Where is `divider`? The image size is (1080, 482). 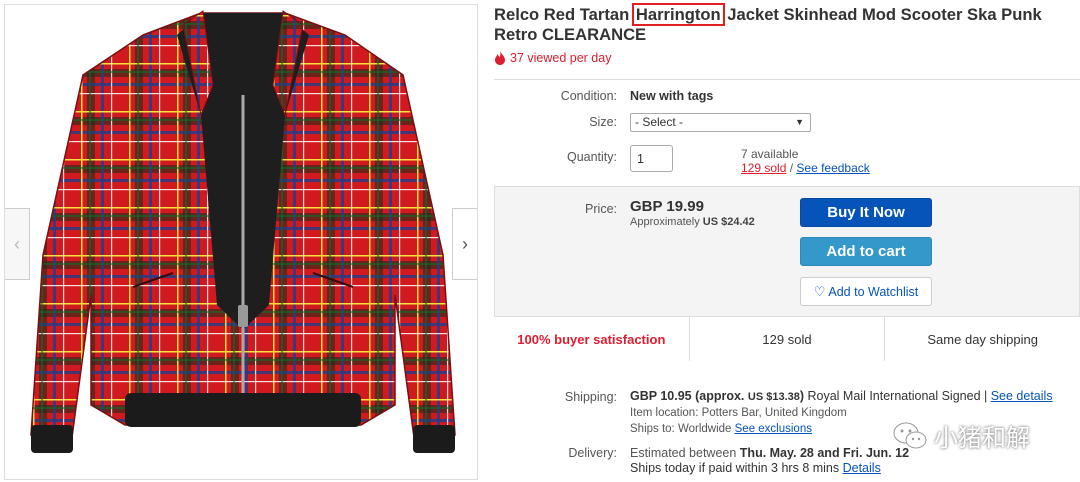 divider is located at coordinates (787, 79).